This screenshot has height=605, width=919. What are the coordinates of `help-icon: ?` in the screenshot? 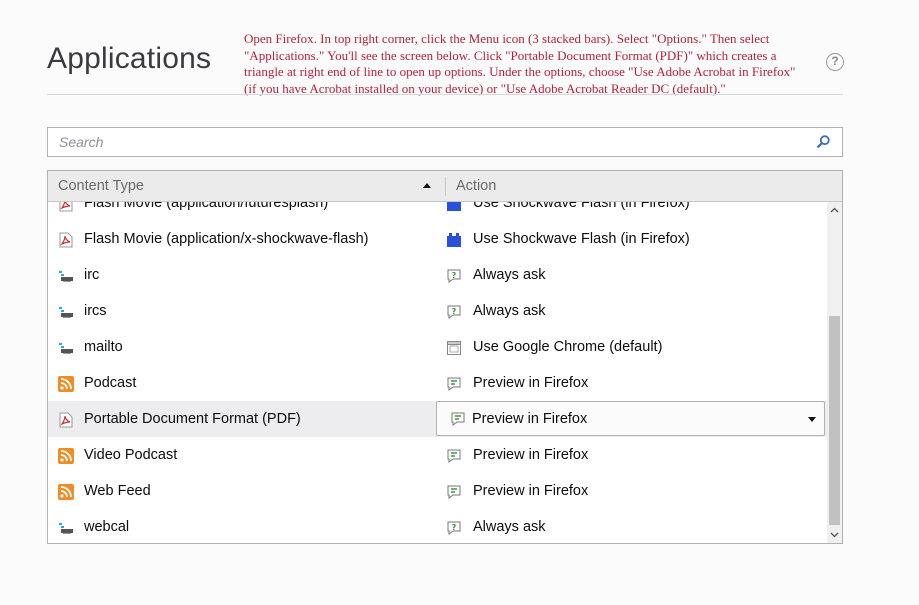 It's located at (835, 62).